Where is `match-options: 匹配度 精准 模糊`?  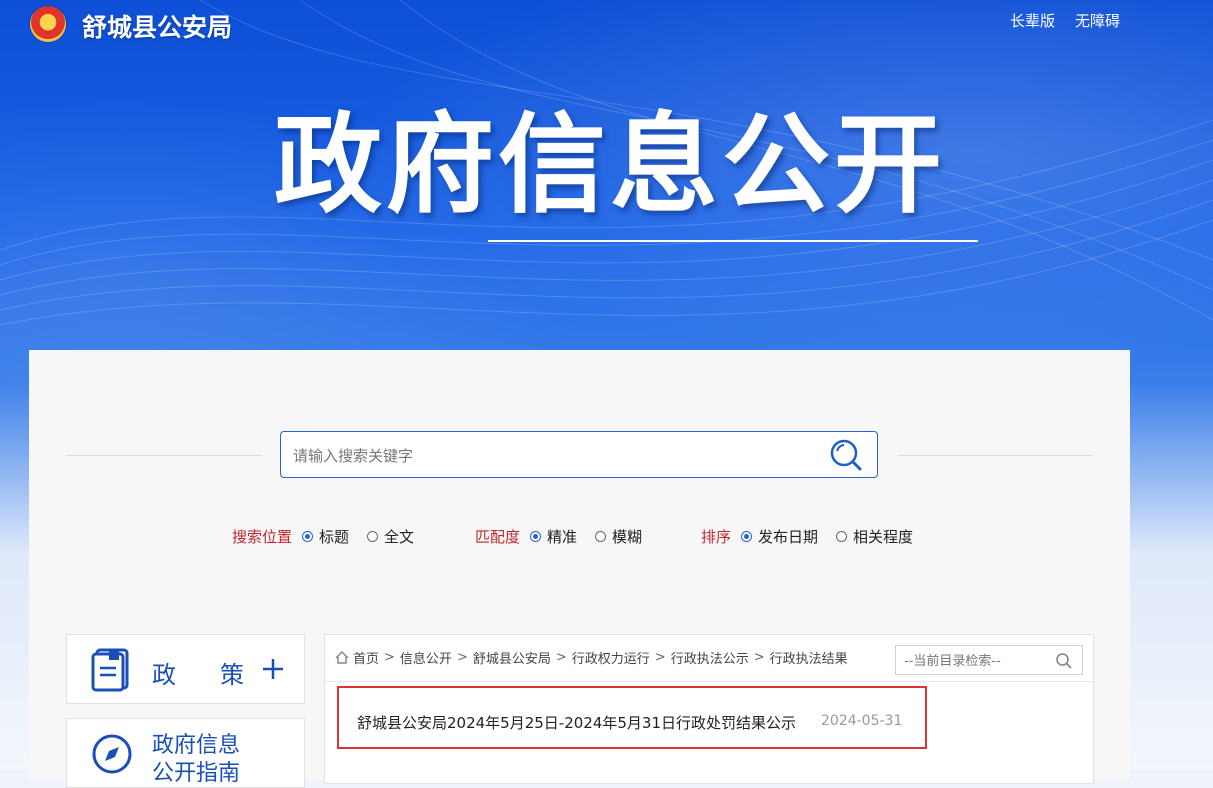 match-options: 匹配度 精准 模糊 is located at coordinates (567, 536).